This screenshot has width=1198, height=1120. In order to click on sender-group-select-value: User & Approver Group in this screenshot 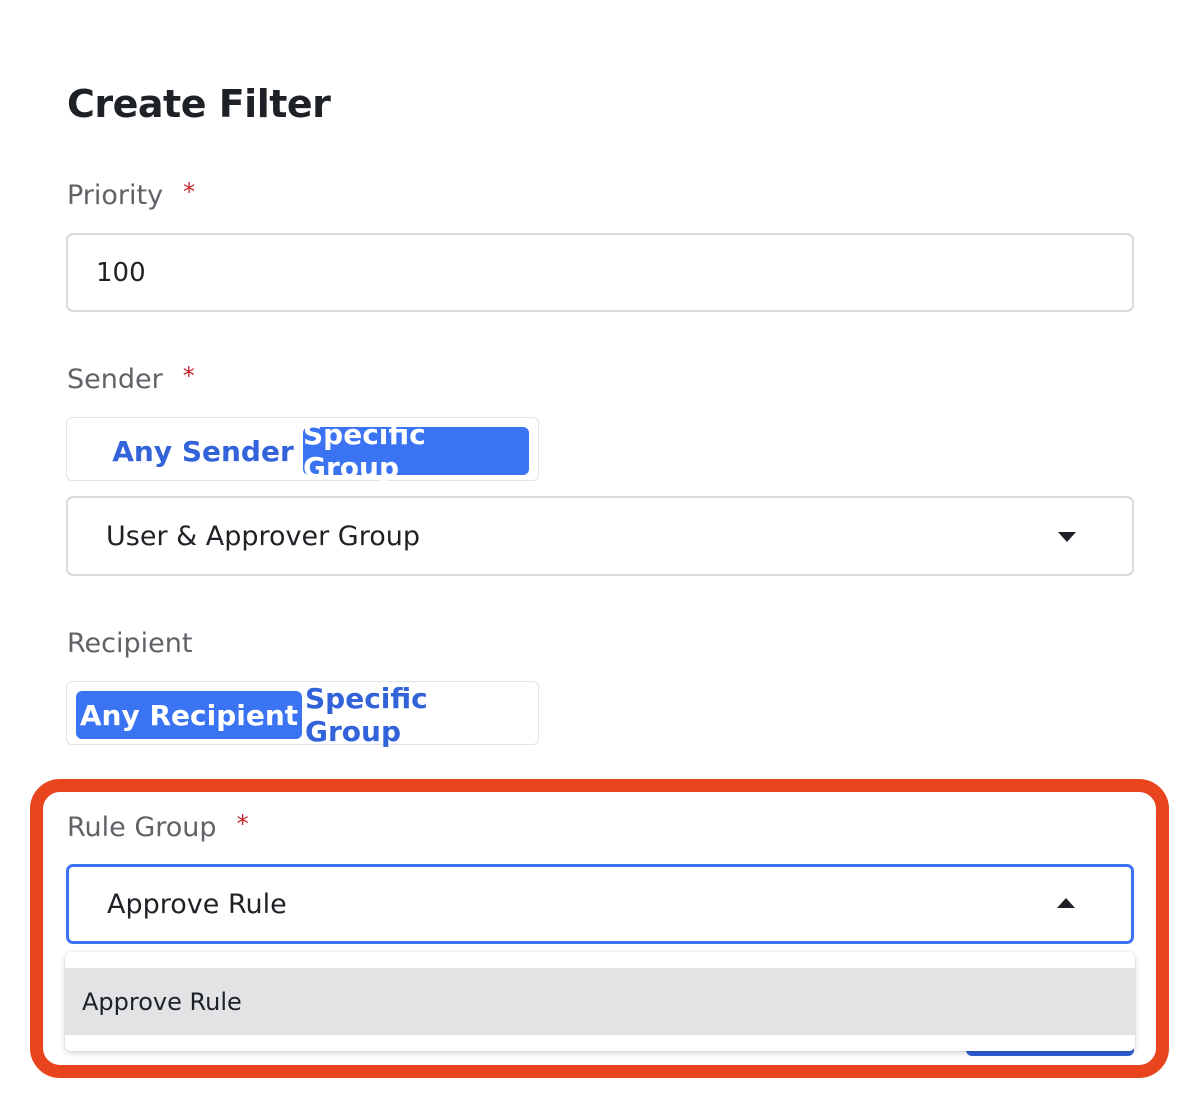, I will do `click(263, 536)`.